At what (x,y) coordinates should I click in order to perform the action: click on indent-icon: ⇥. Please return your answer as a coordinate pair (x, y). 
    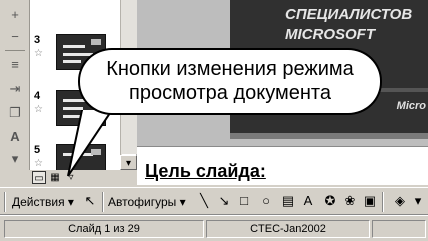
    Looking at the image, I should click on (15, 89).